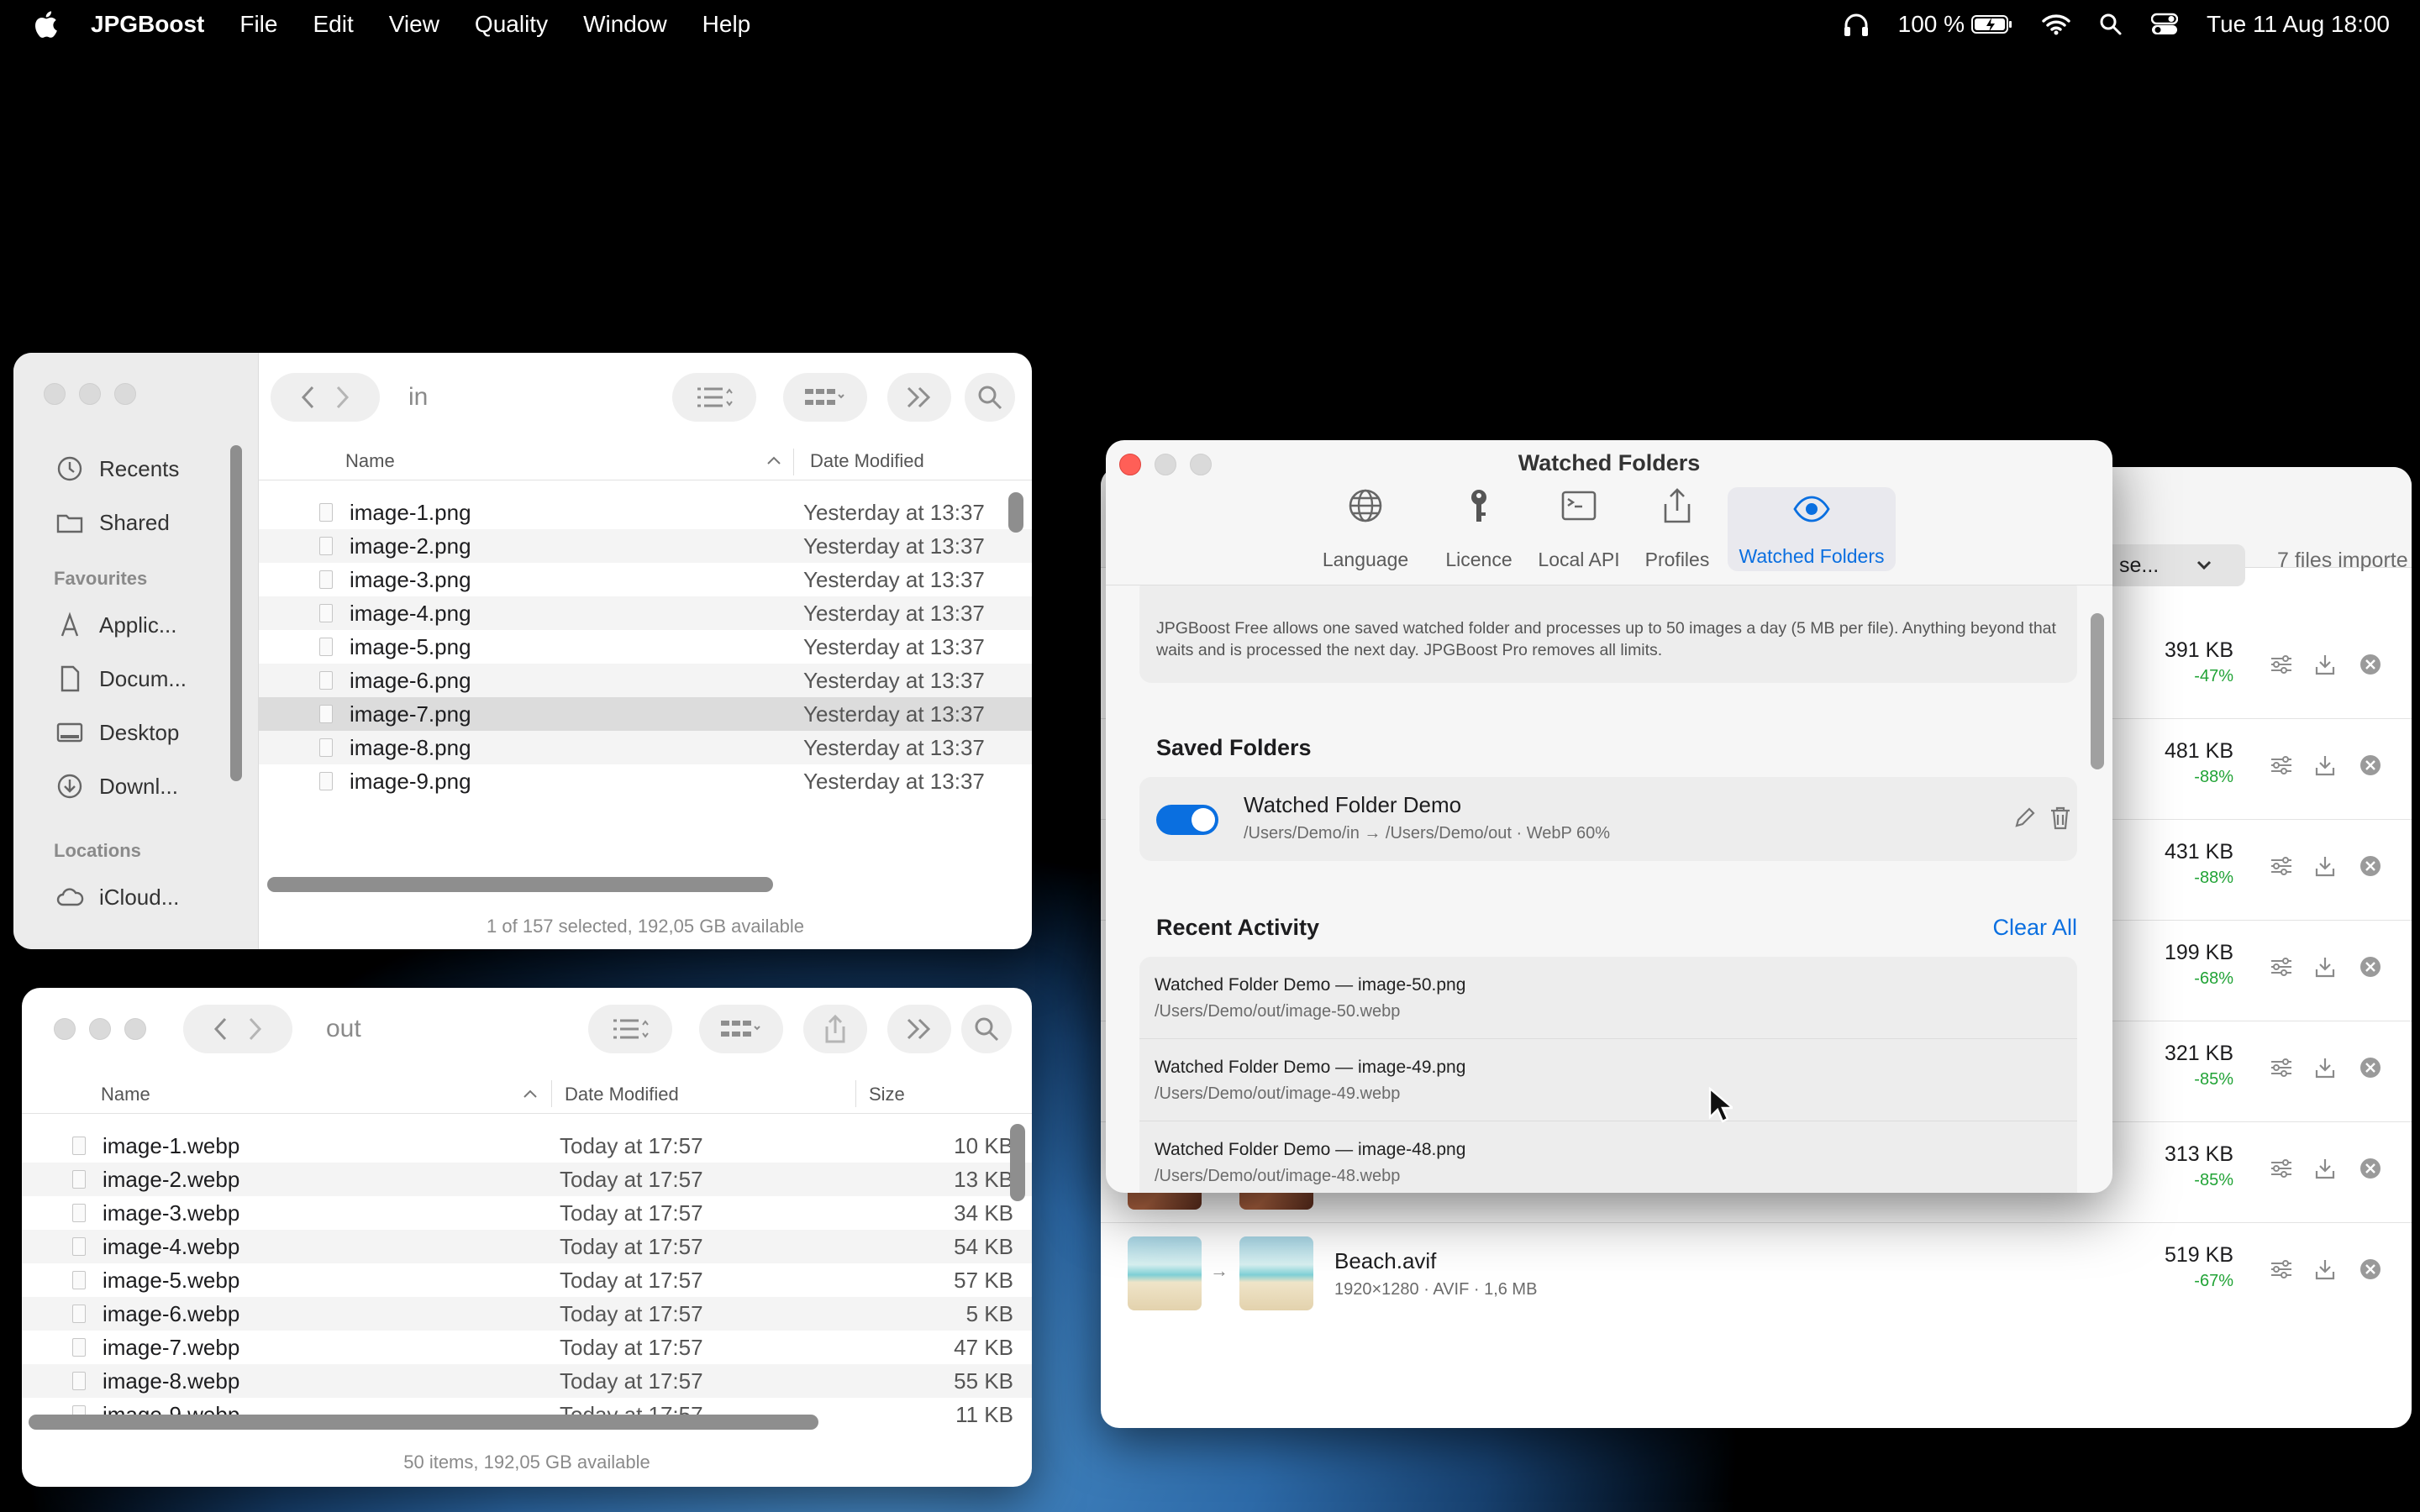  Describe the element at coordinates (2298, 24) in the screenshot. I see `clock: Tue 11 Aug 18:00` at that location.